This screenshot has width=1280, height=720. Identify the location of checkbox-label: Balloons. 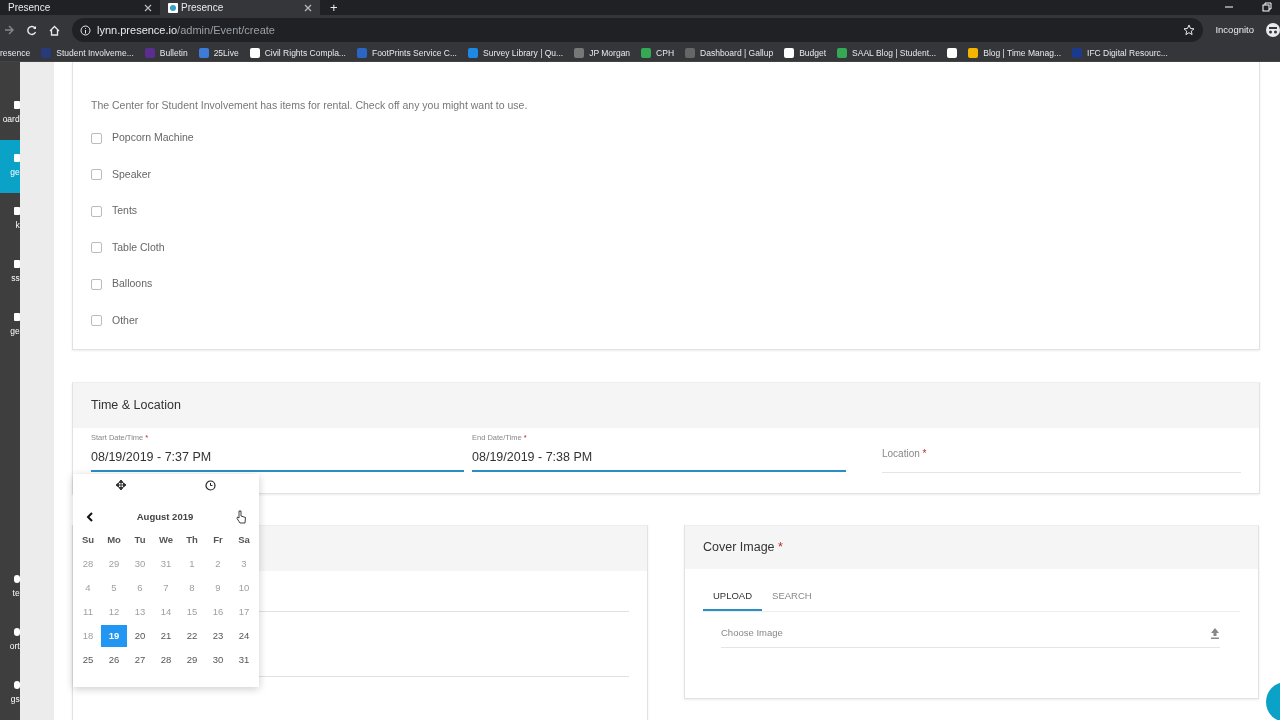
(132, 284).